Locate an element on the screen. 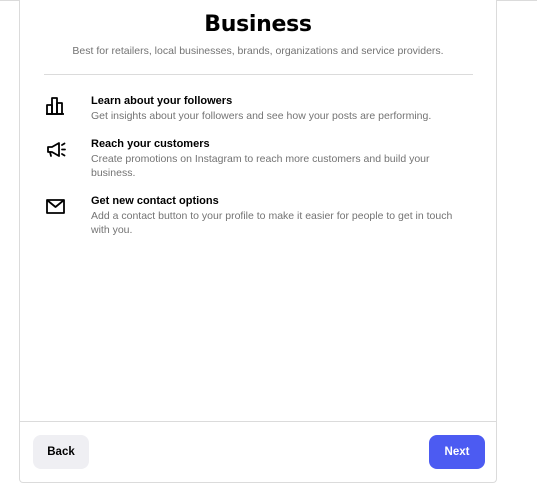 The height and width of the screenshot is (497, 537). next-button: Next is located at coordinates (457, 452).